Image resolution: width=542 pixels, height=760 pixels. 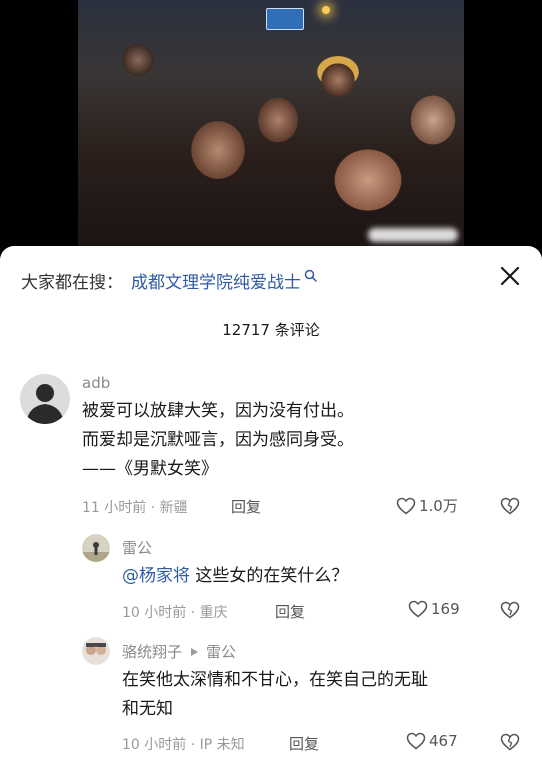 What do you see at coordinates (271, 330) in the screenshot?
I see `comment-count: 12717 条评论` at bounding box center [271, 330].